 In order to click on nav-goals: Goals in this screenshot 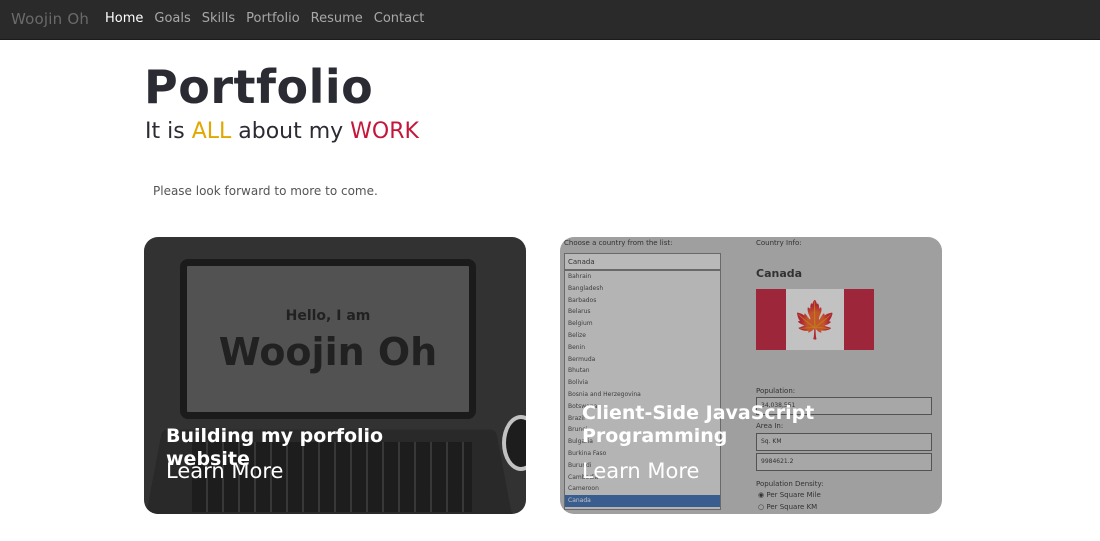, I will do `click(172, 18)`.